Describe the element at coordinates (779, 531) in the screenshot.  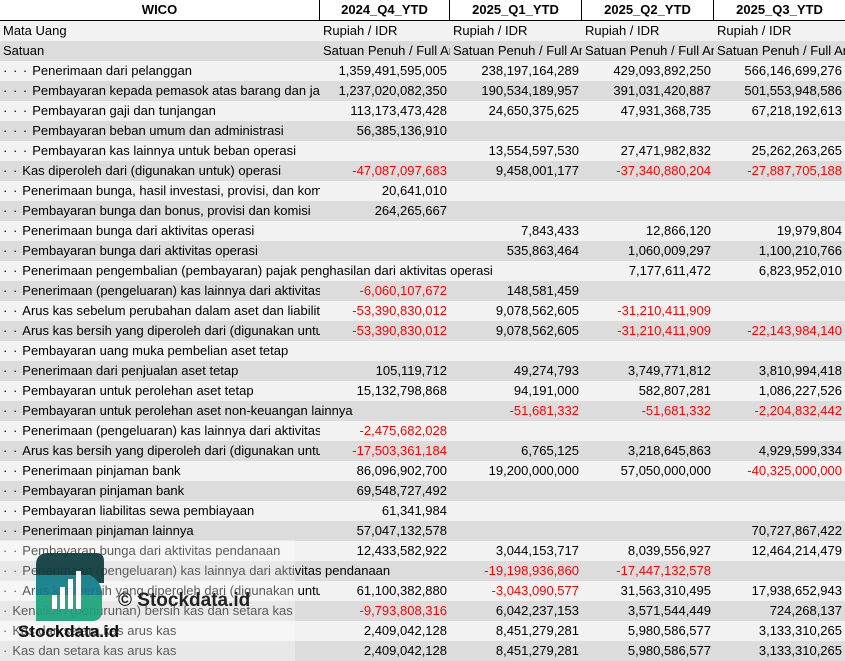
I see `value-cell: 70,727,867,422` at that location.